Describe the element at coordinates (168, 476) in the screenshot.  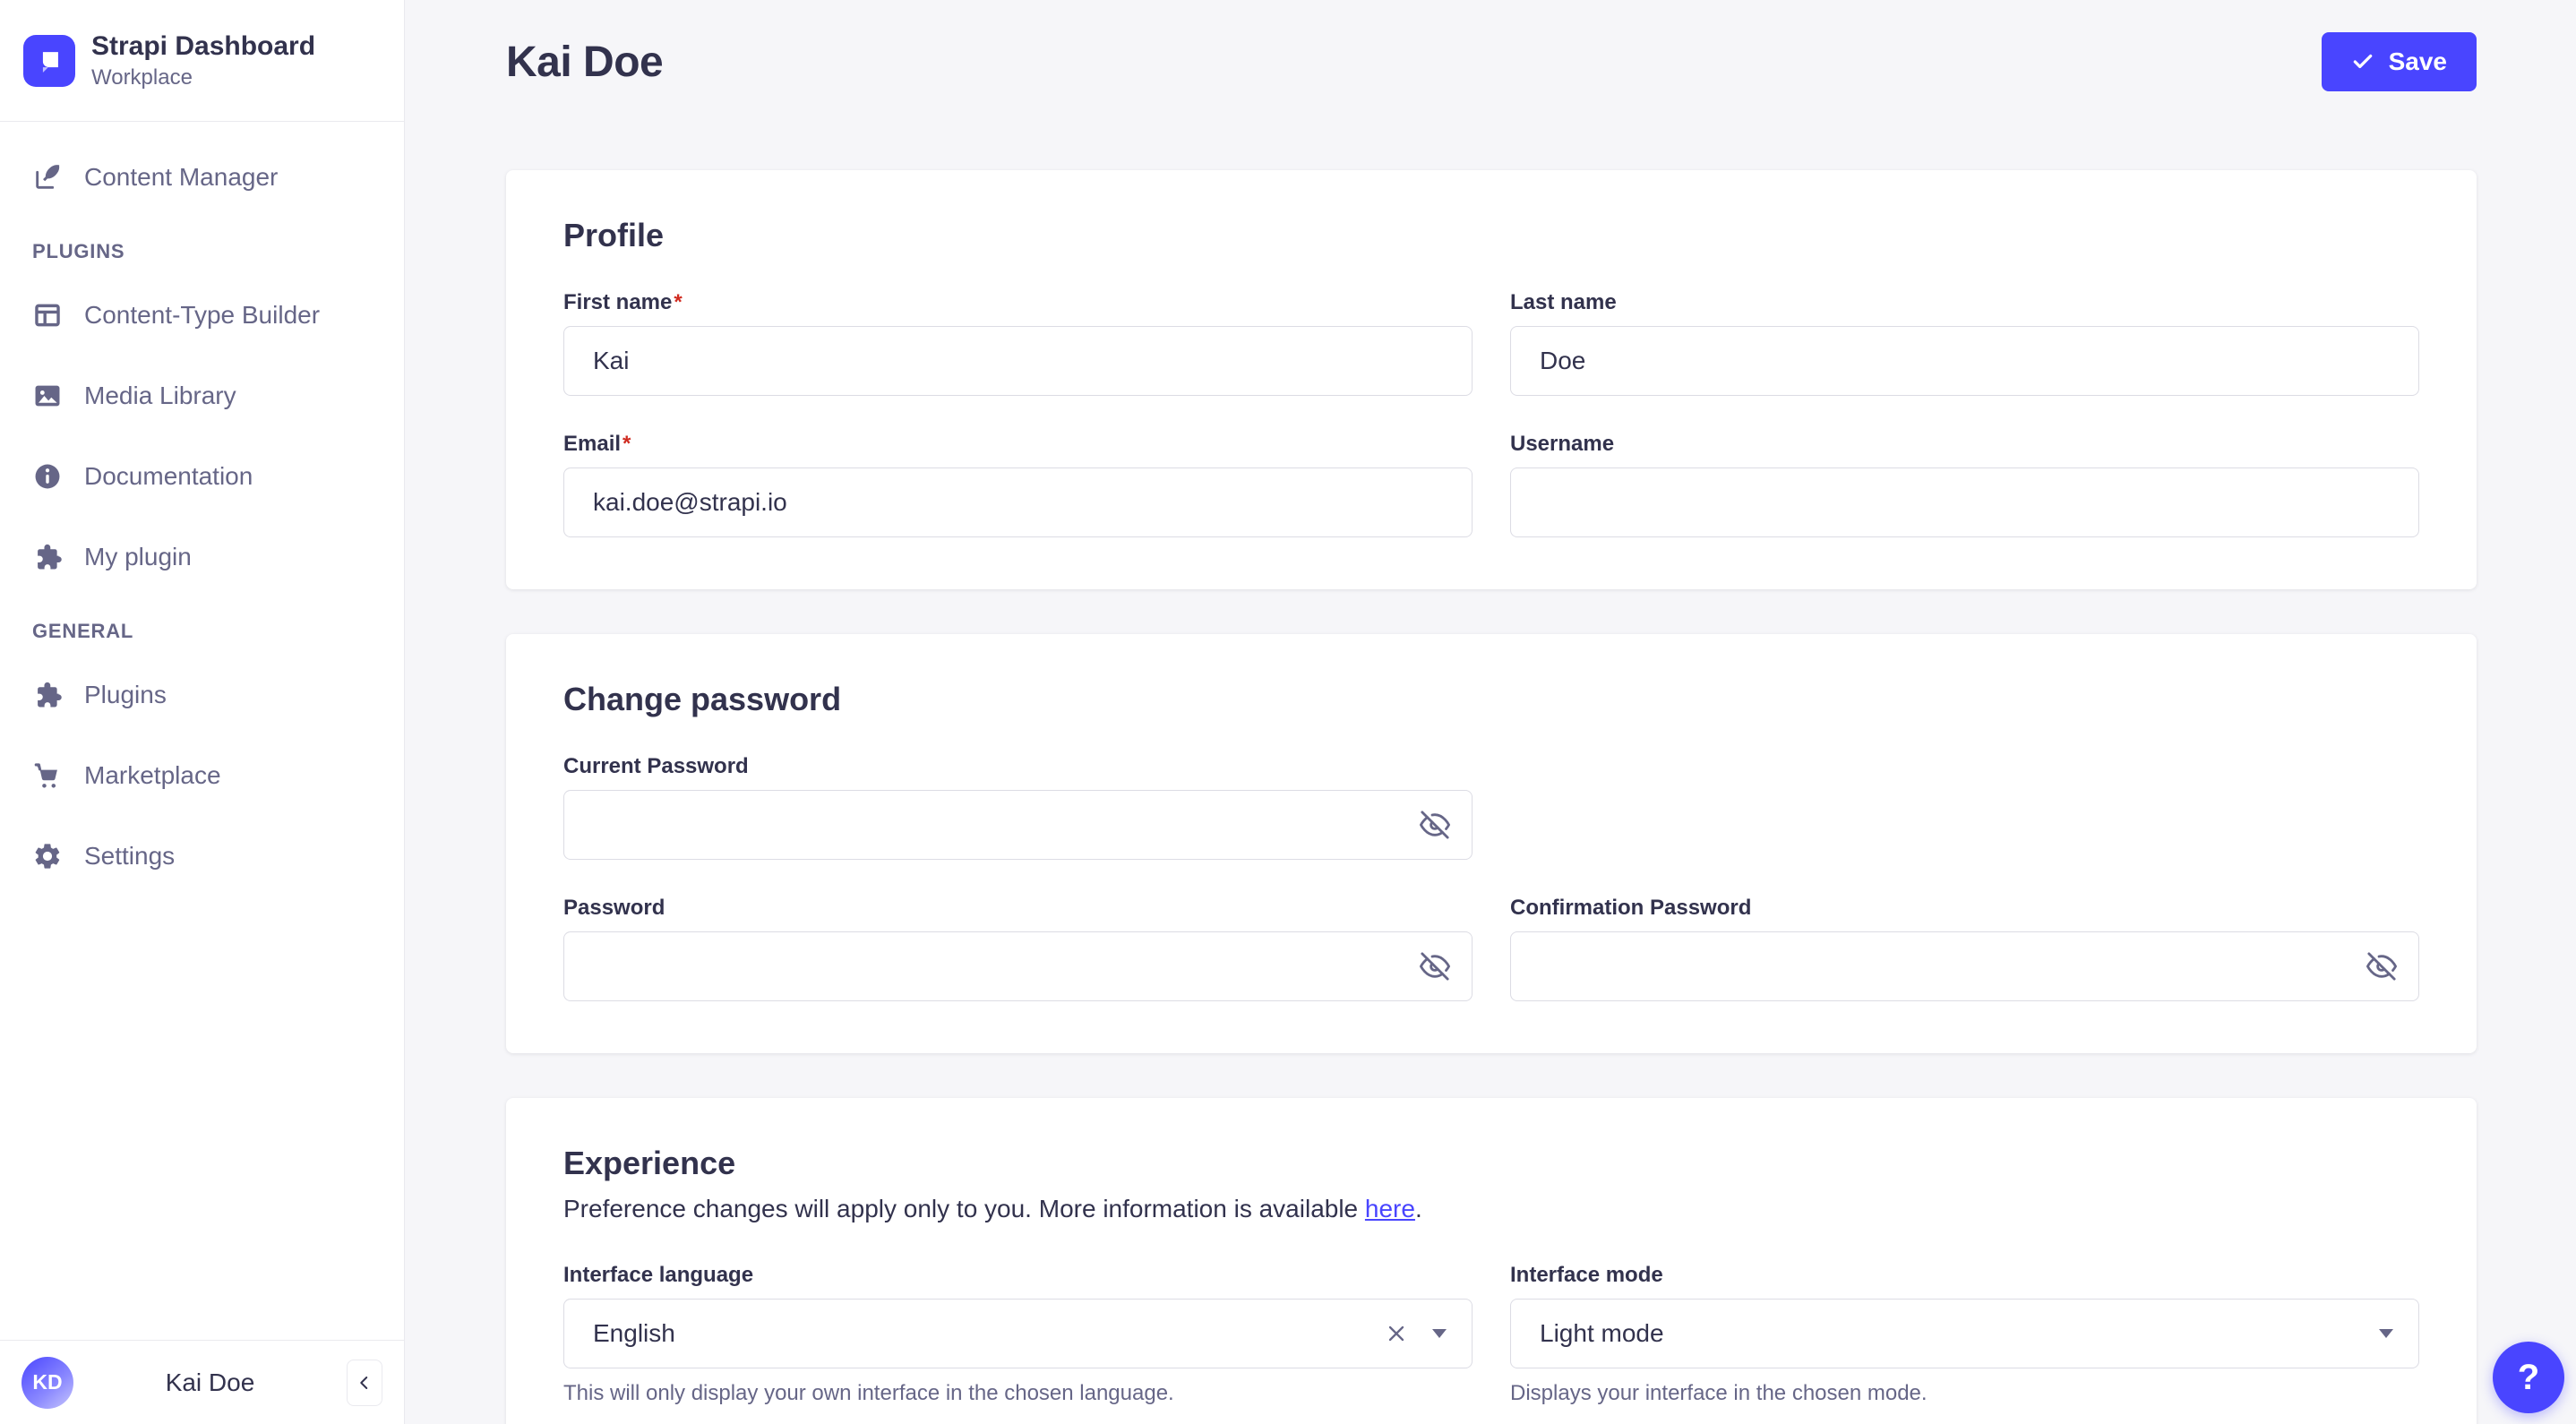
I see `sidebar-item-label: Documentation` at that location.